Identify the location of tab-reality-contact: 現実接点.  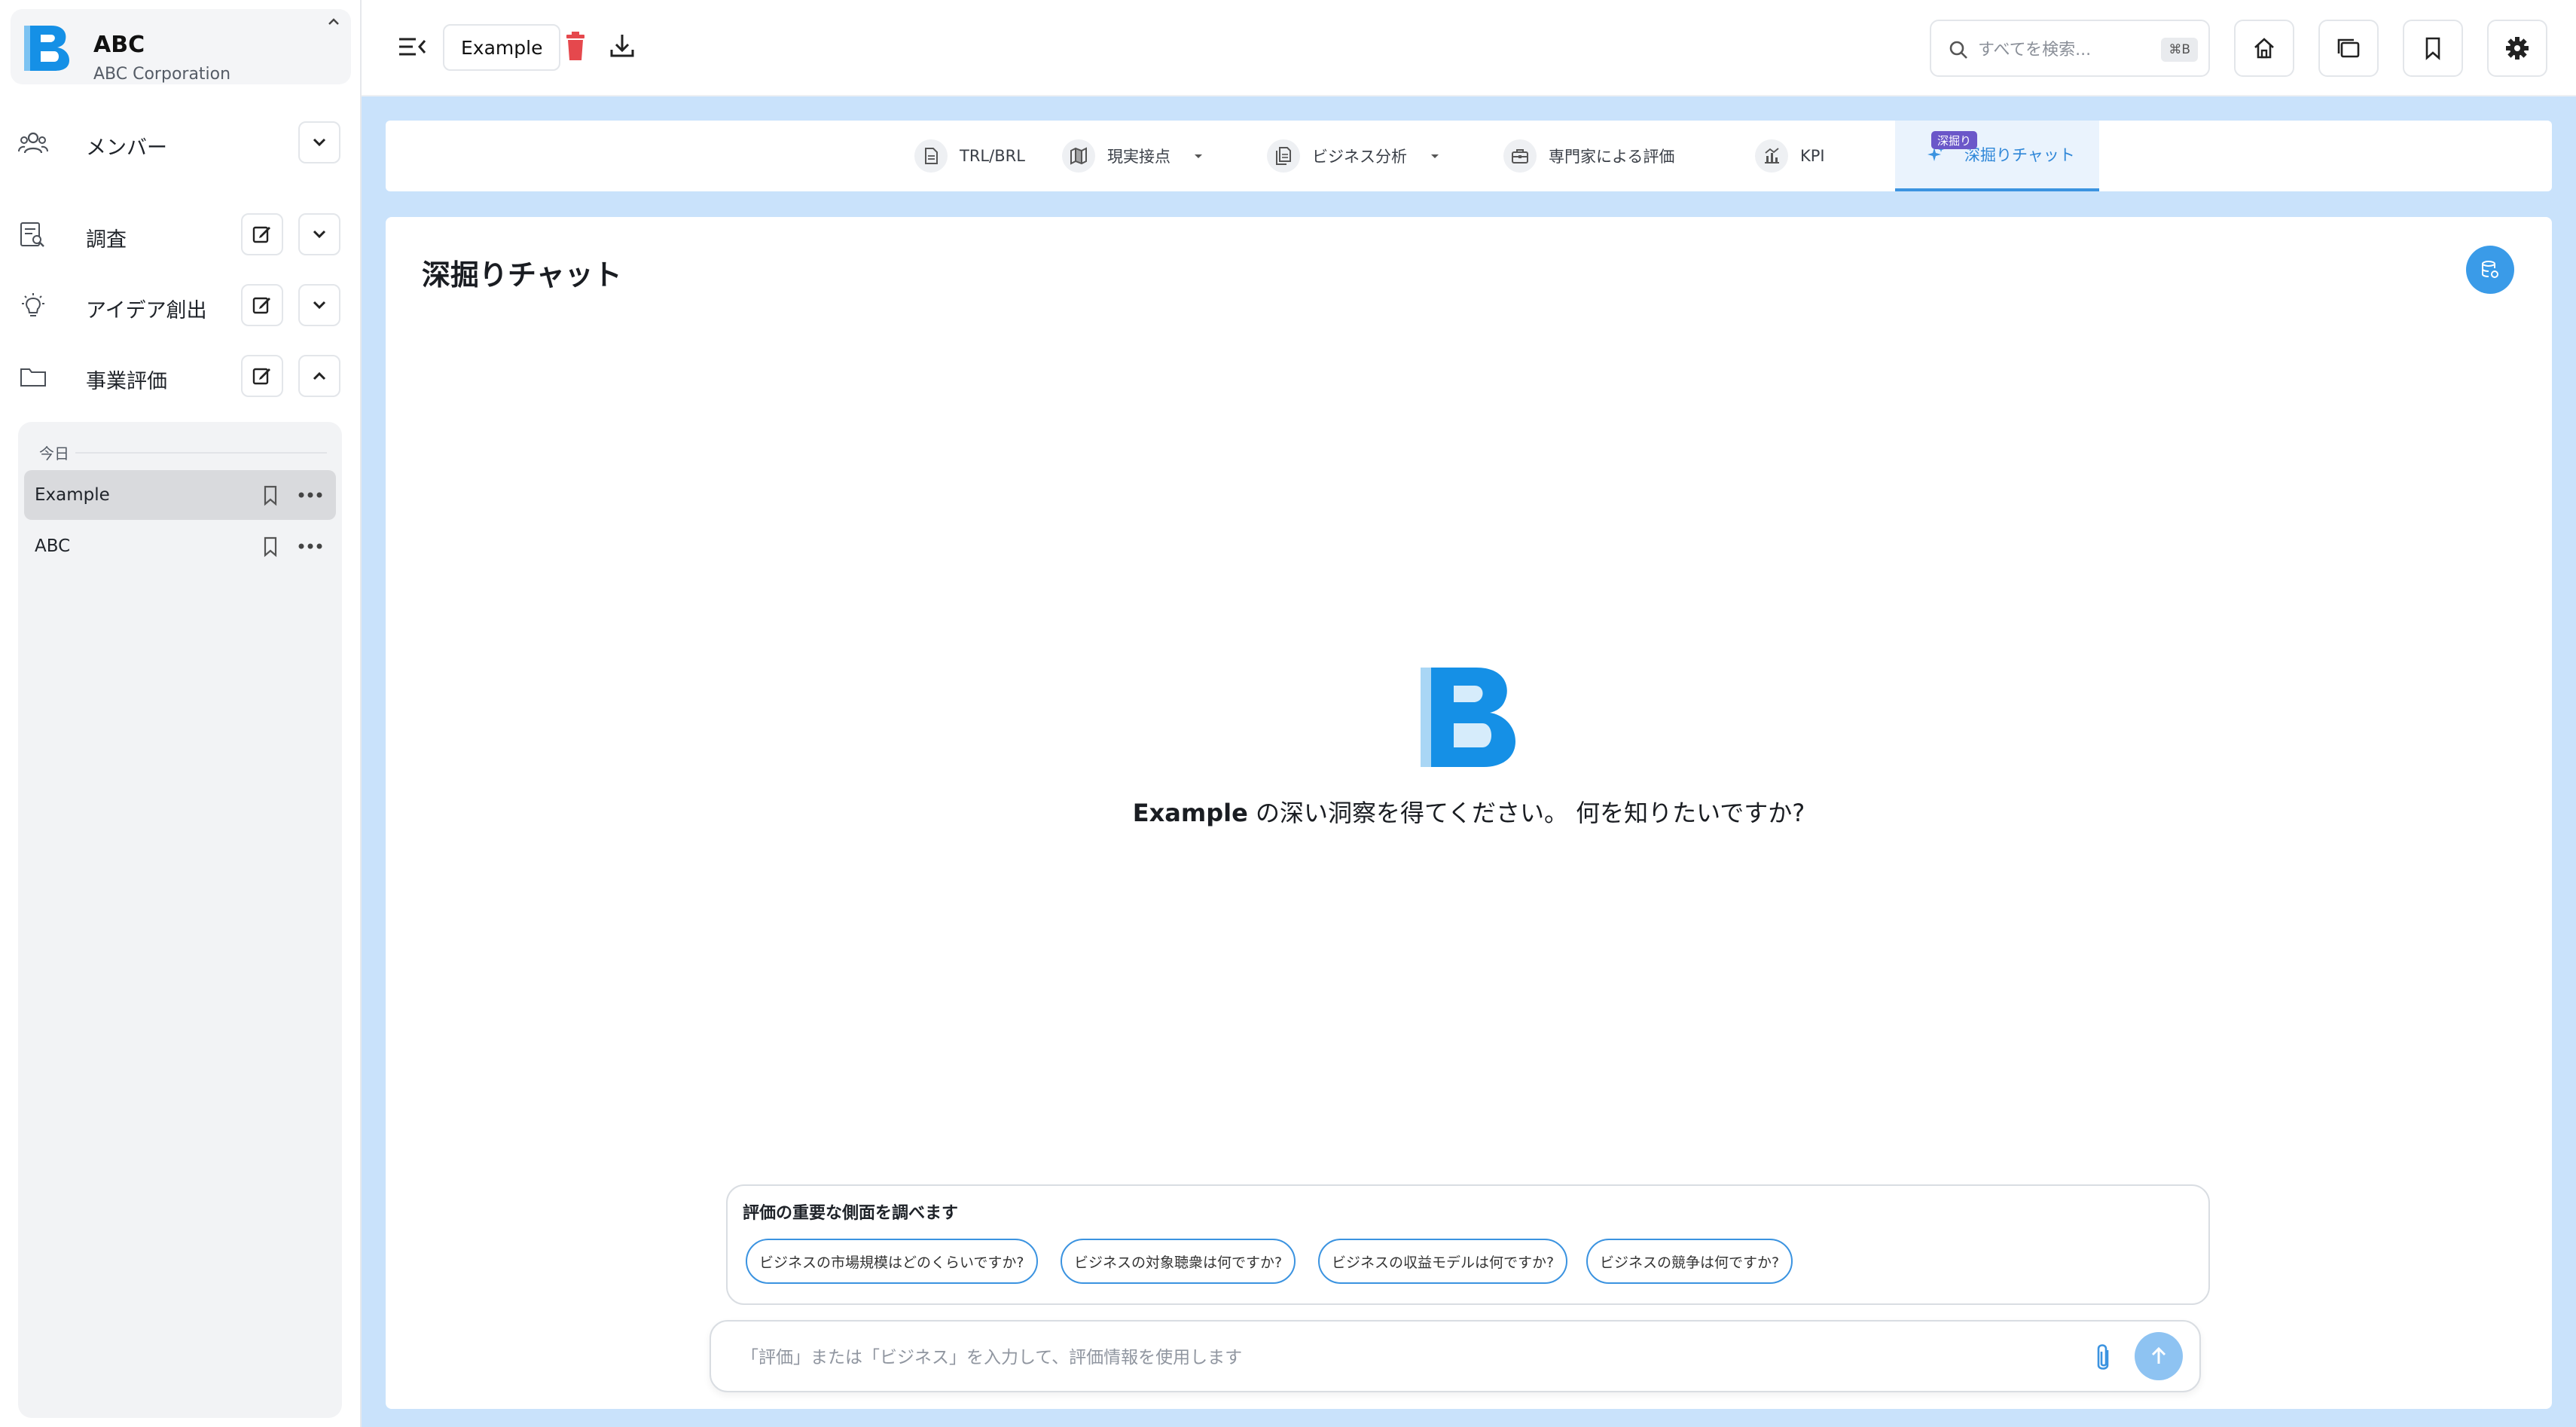
(1135, 156).